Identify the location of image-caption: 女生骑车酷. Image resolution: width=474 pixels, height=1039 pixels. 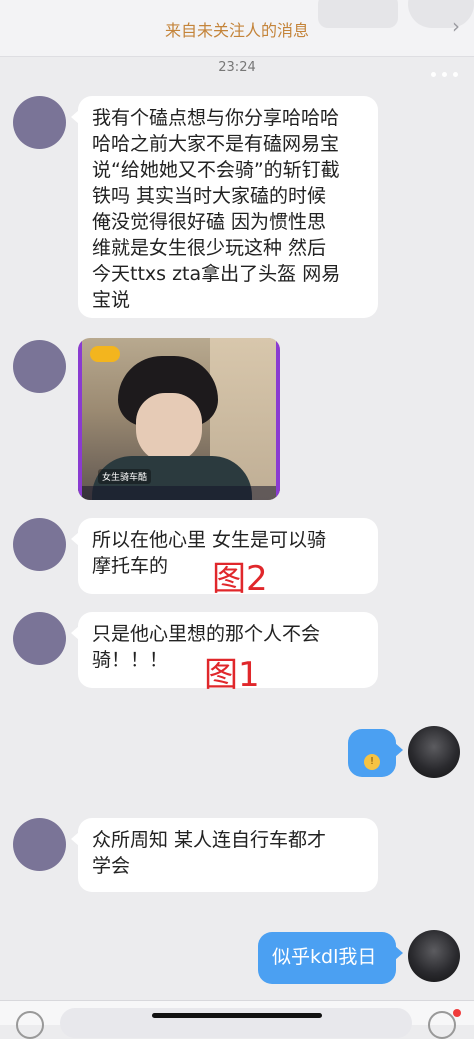
(125, 476).